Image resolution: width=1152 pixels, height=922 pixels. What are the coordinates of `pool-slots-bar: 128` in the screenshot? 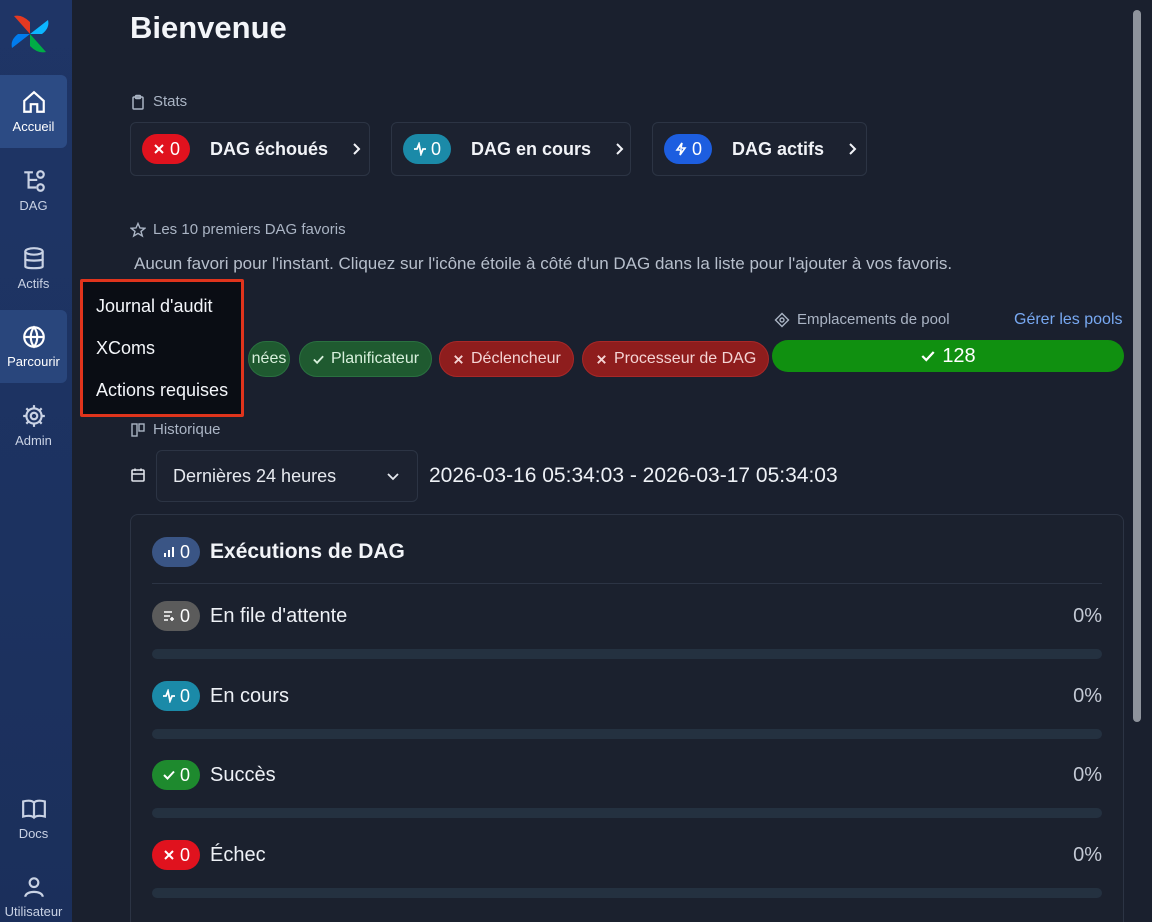 It's located at (948, 356).